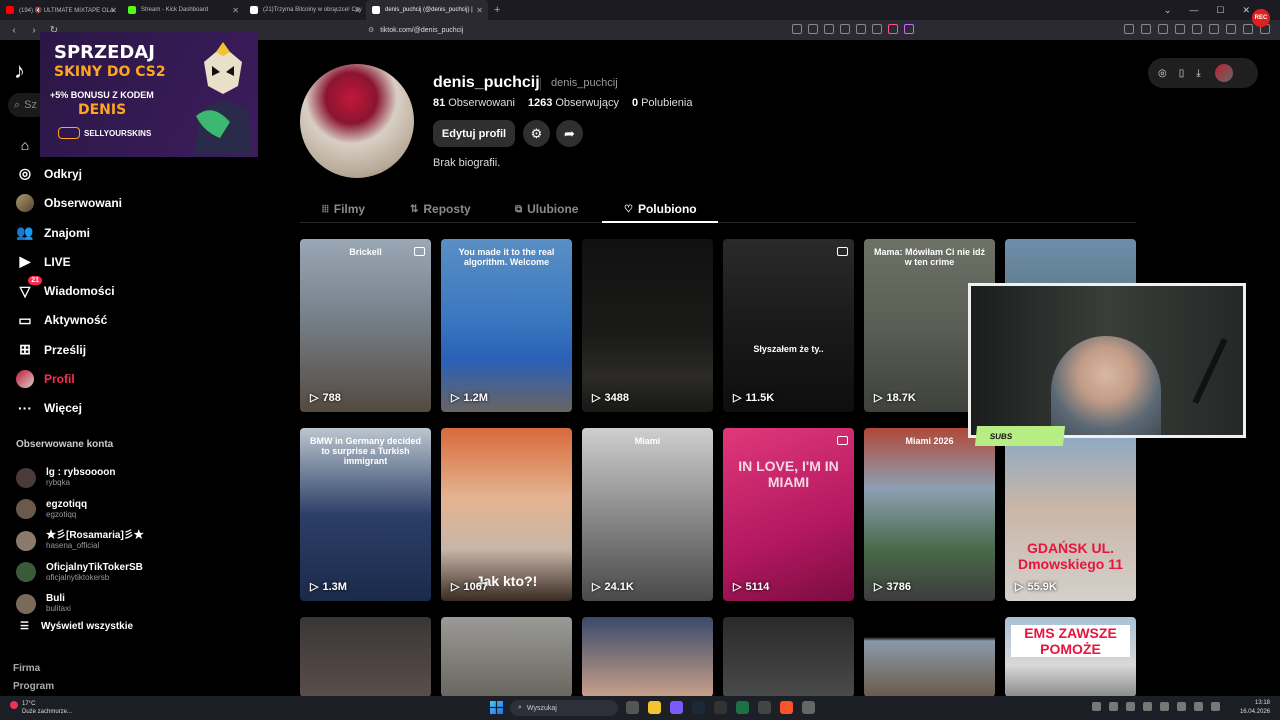 The width and height of the screenshot is (1280, 720). Describe the element at coordinates (96, 261) in the screenshot. I see `sidebar-item: ▶ LIVE` at that location.